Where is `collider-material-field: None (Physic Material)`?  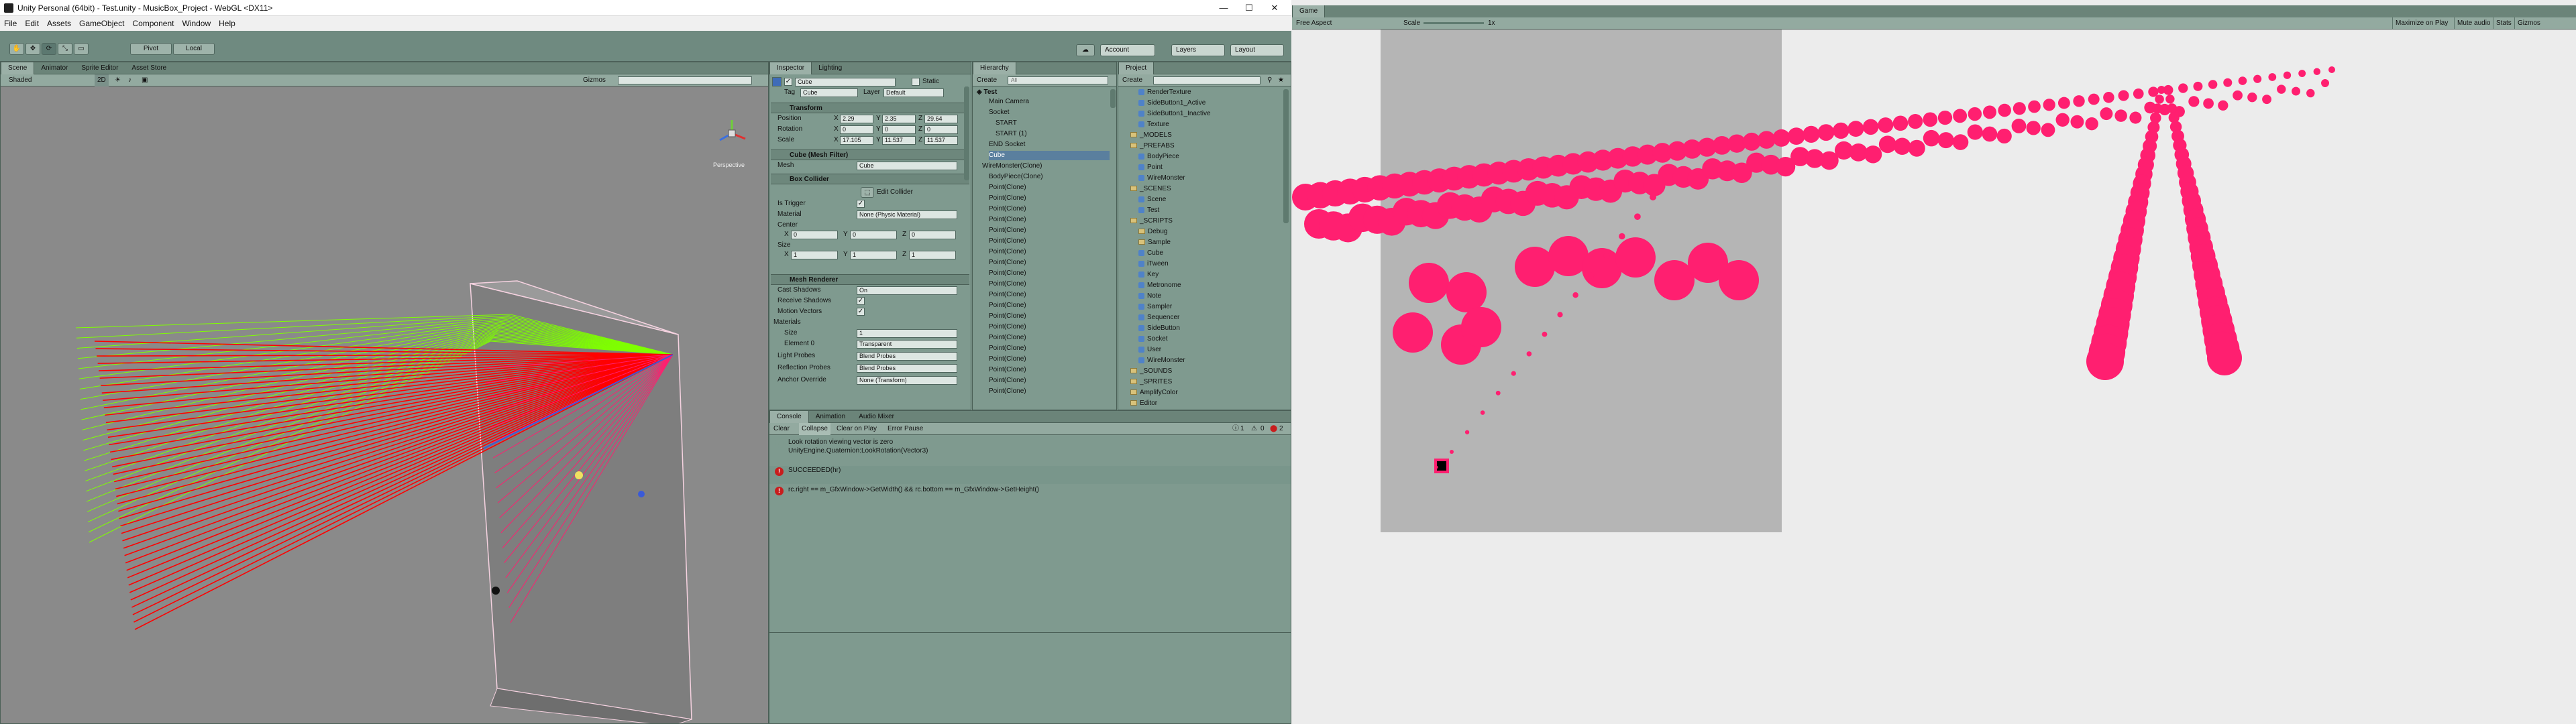
collider-material-field: None (Physic Material) is located at coordinates (907, 215).